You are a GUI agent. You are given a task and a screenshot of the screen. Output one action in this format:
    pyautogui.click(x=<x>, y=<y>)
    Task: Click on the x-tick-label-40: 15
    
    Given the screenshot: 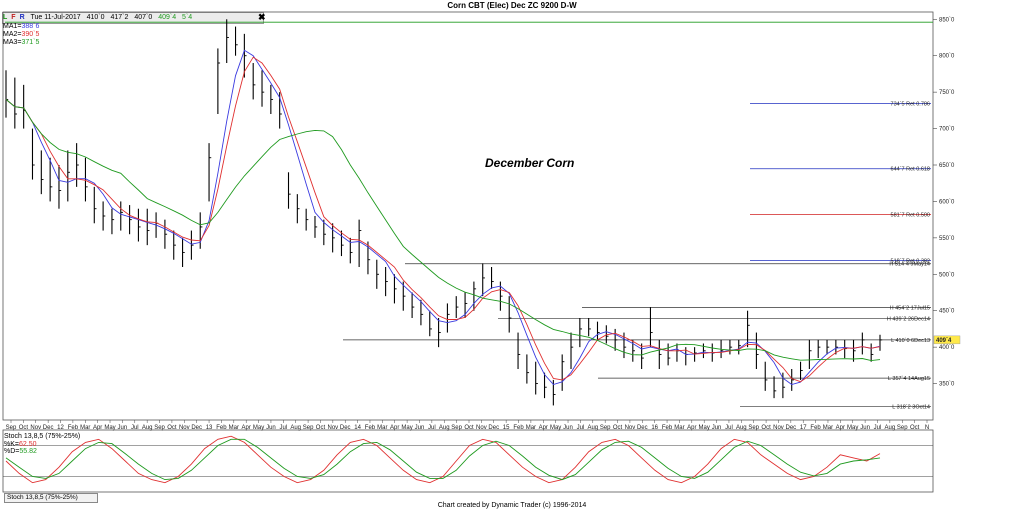 What is the action you would take?
    pyautogui.click(x=506, y=428)
    